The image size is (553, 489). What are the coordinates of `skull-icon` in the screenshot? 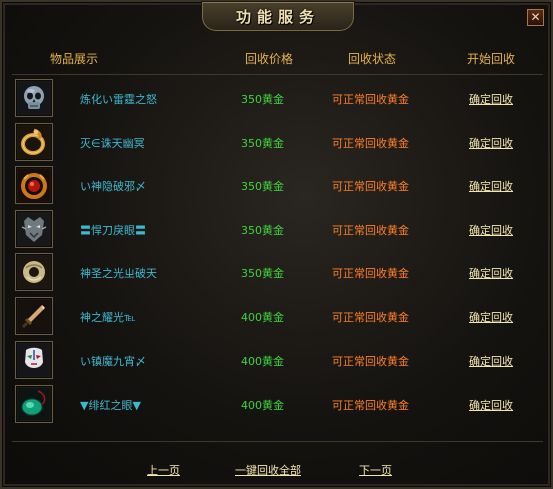 It's located at (34, 98).